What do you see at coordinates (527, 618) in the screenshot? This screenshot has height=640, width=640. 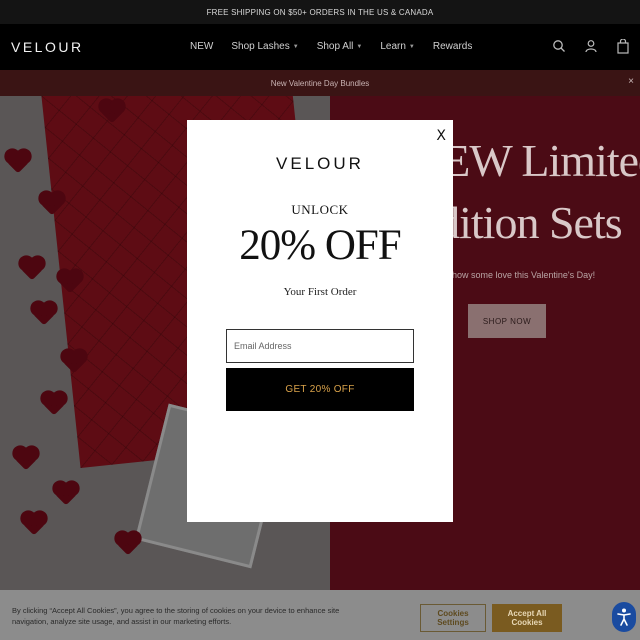 I see `accept-all-cookies-button: Accept All Cookies` at bounding box center [527, 618].